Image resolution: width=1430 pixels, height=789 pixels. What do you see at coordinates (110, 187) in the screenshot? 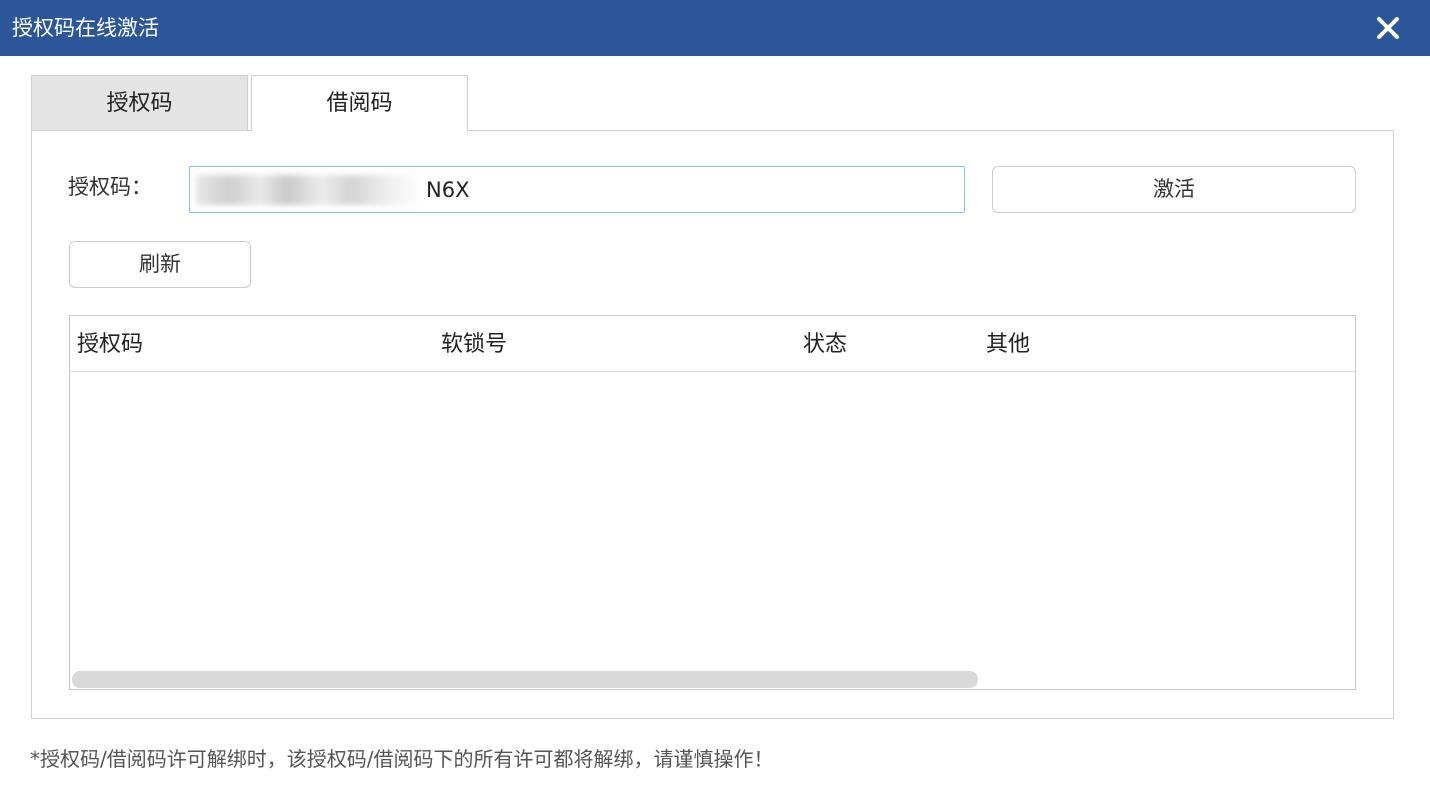
I see `code-label: 授权码：` at bounding box center [110, 187].